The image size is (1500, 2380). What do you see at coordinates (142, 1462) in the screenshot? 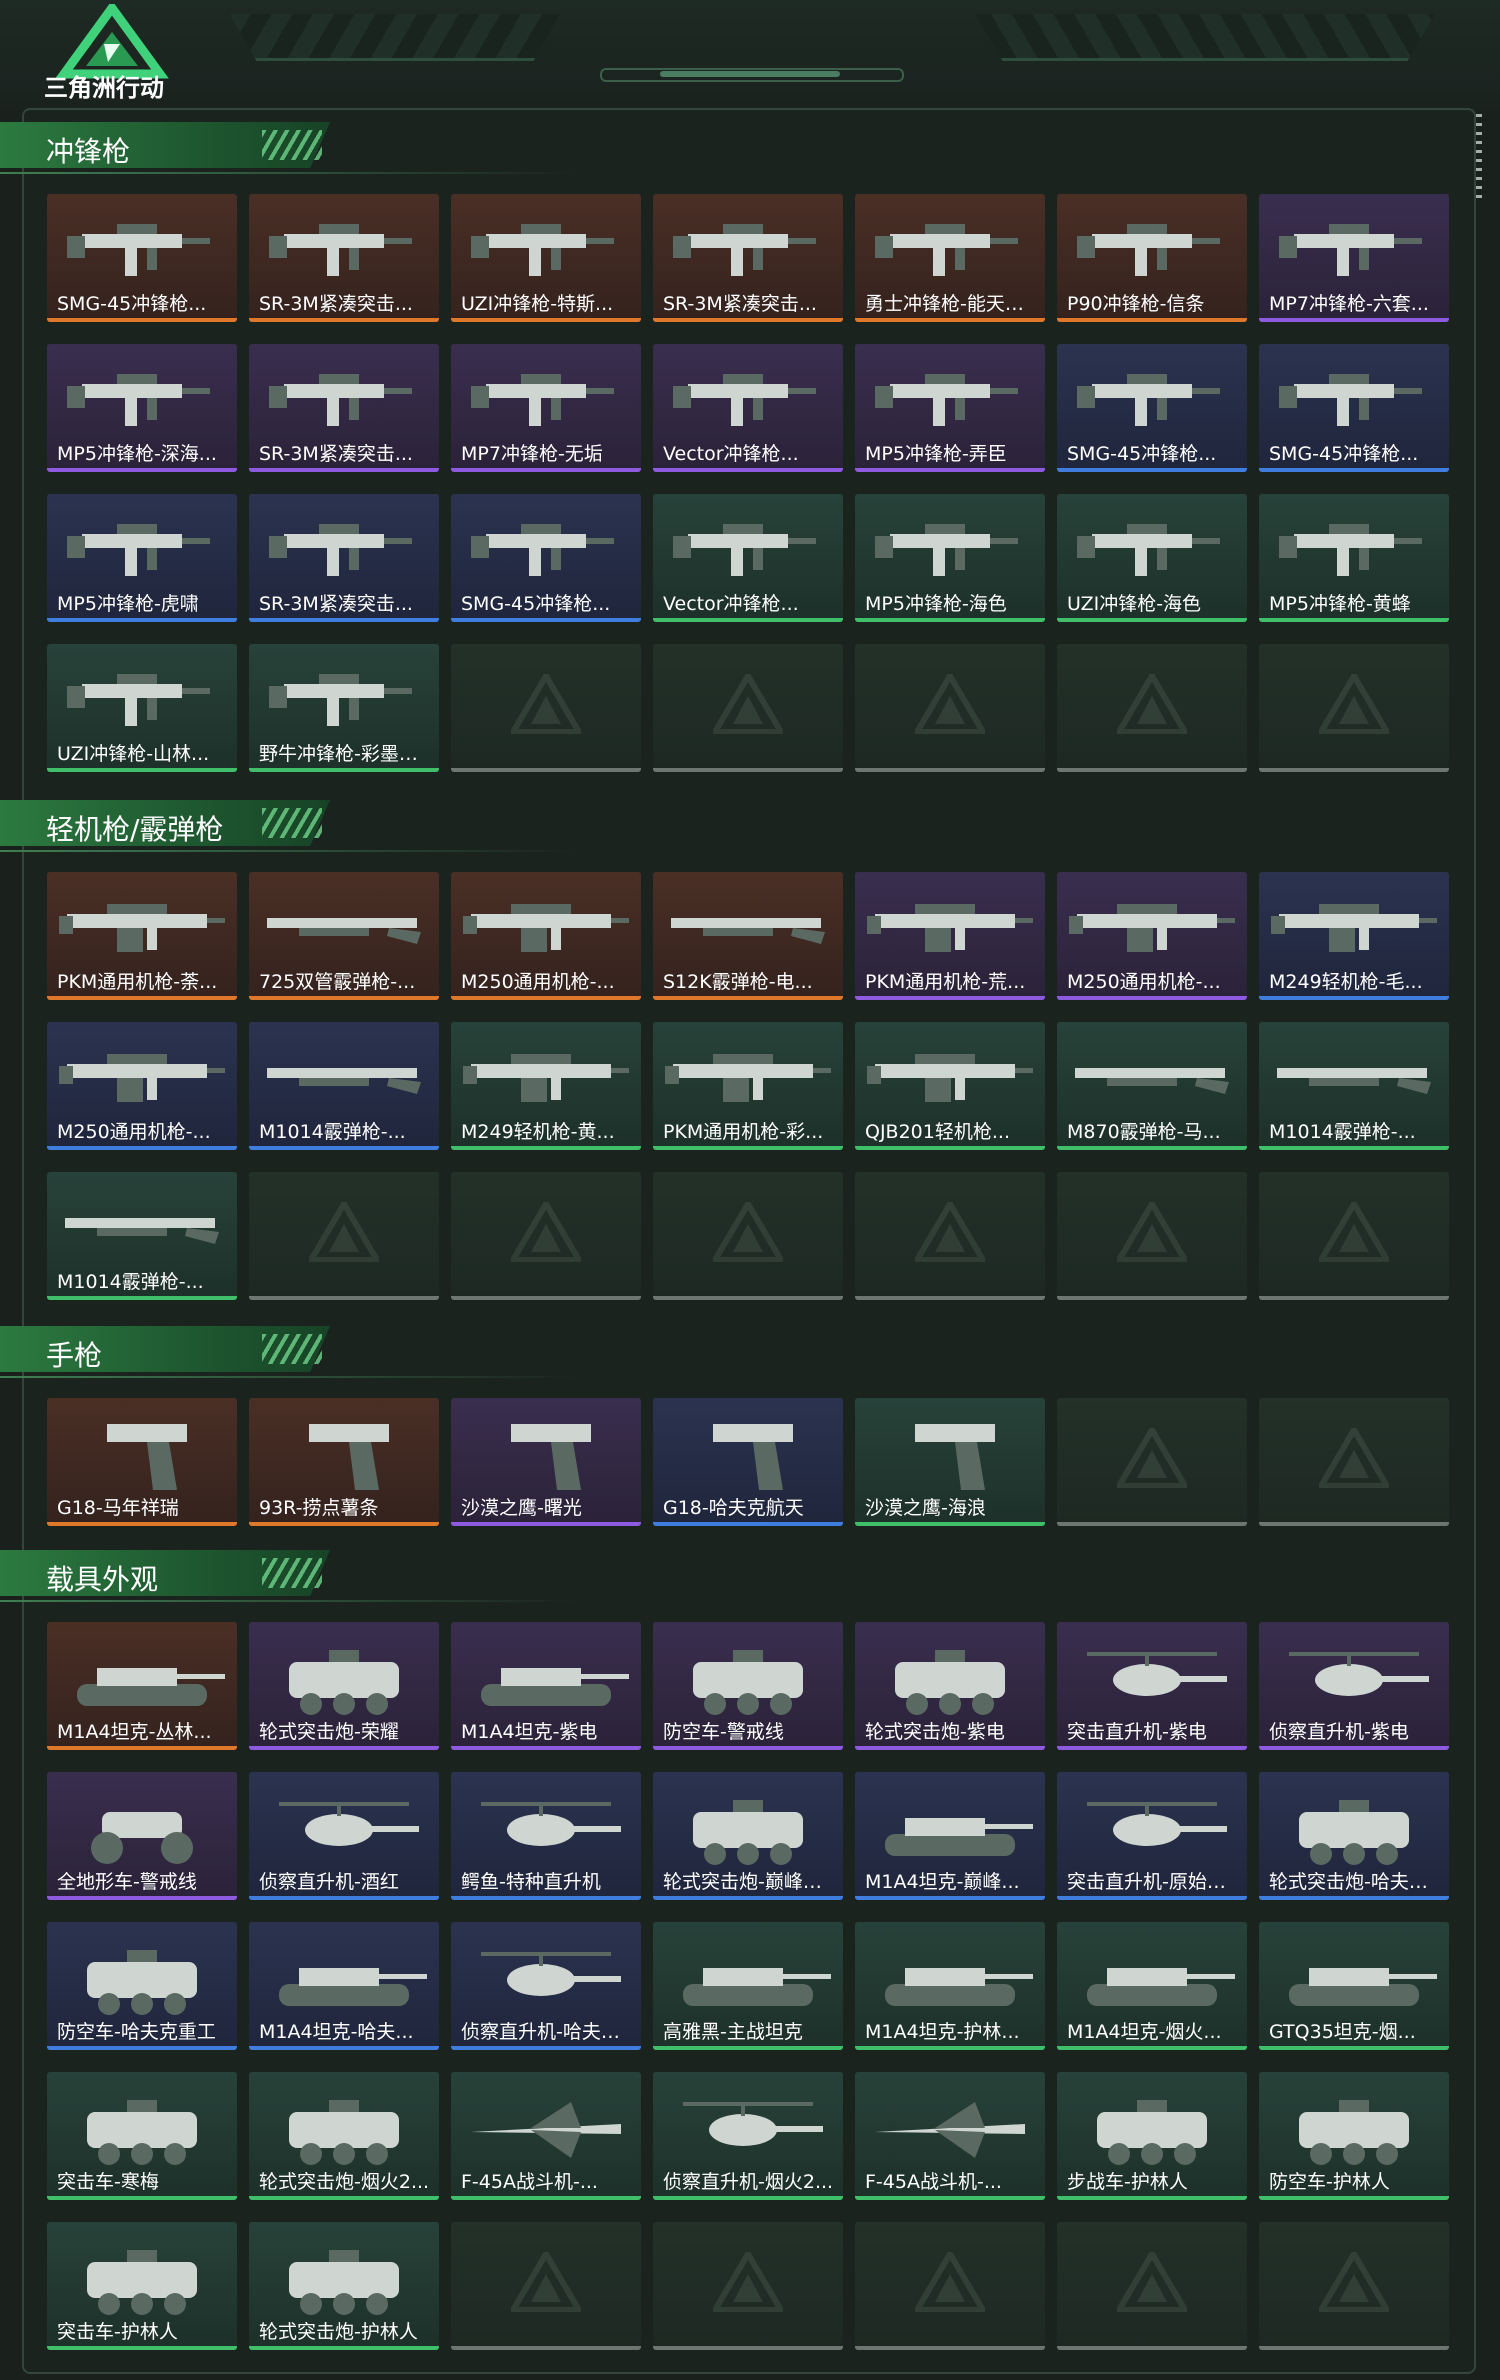
I see `skin-card: G18-马年祥瑞` at bounding box center [142, 1462].